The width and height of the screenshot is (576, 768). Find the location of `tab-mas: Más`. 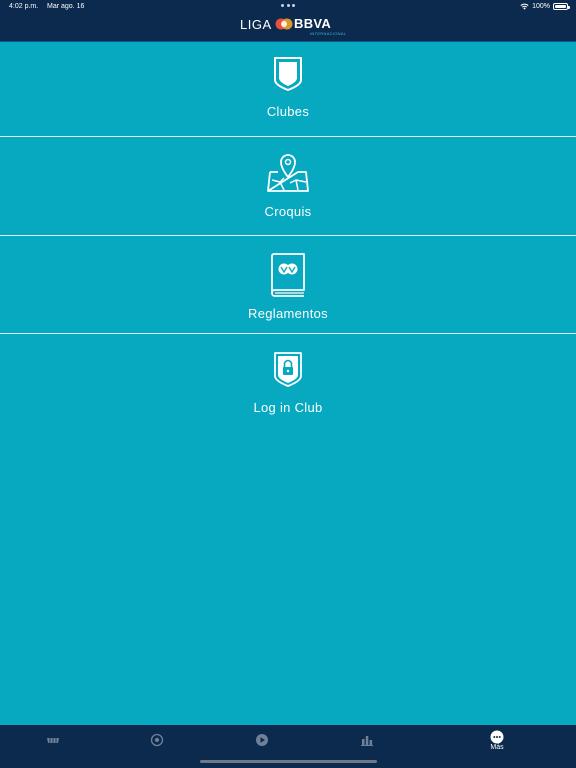

tab-mas: Más is located at coordinates (497, 746).